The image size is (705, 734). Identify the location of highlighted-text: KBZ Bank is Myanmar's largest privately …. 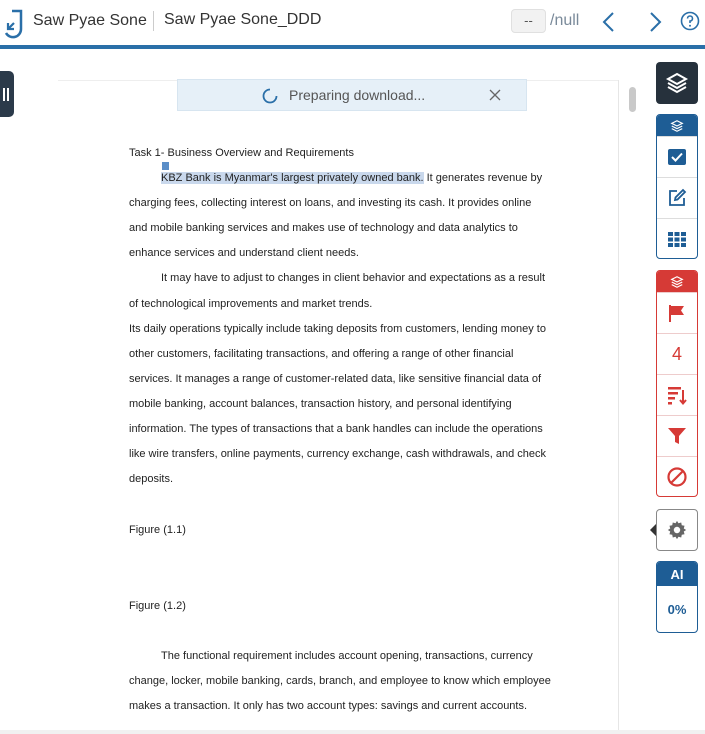
(292, 178).